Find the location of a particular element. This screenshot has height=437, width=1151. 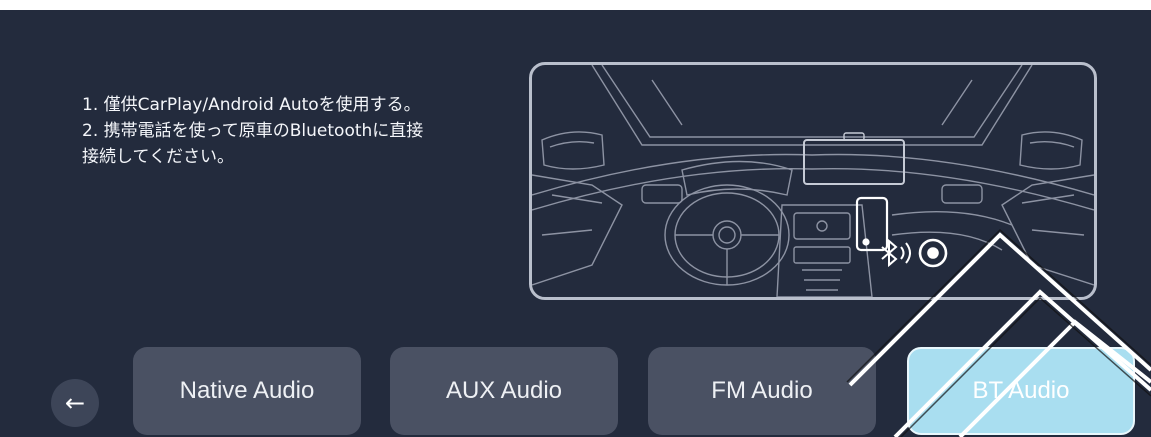

tab-bt-audio-label: BT Audio is located at coordinates (1021, 390).